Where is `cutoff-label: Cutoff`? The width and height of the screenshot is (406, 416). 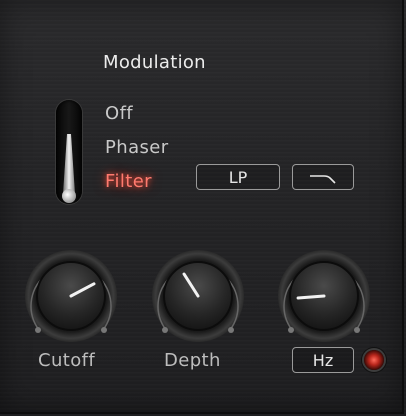 cutoff-label: Cutoff is located at coordinates (67, 360).